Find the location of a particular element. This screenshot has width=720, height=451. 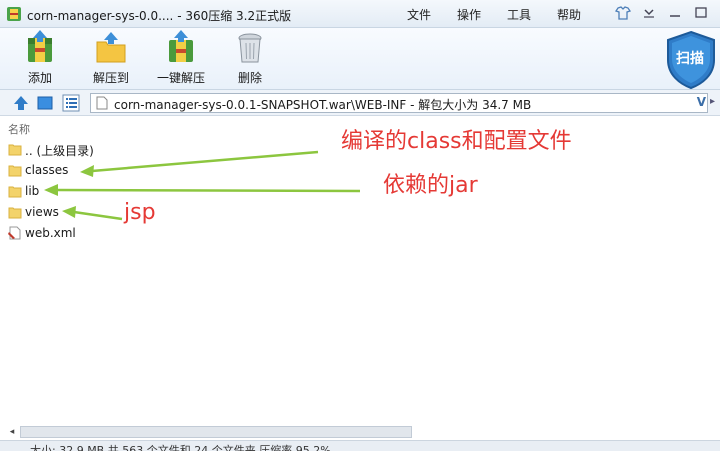

delete-label: 删除 is located at coordinates (249, 78).